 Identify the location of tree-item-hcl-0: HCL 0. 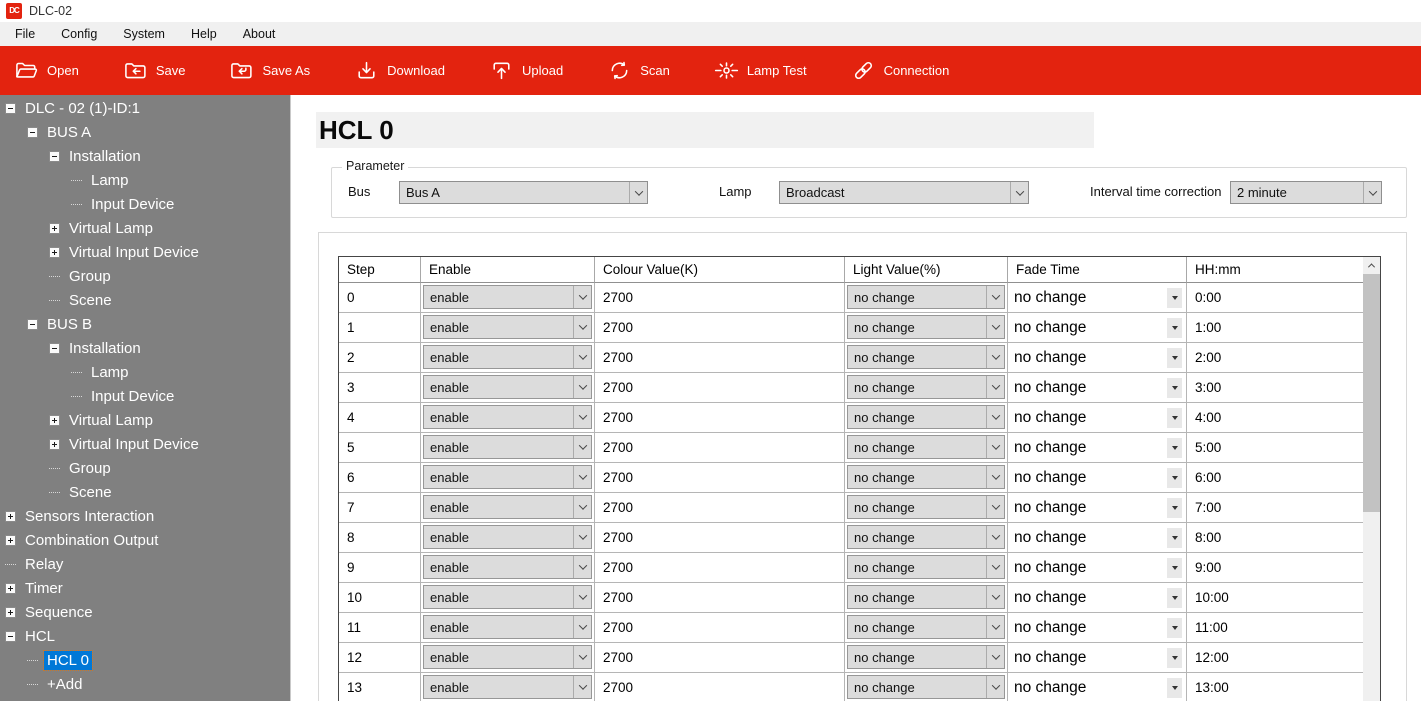
(145, 660).